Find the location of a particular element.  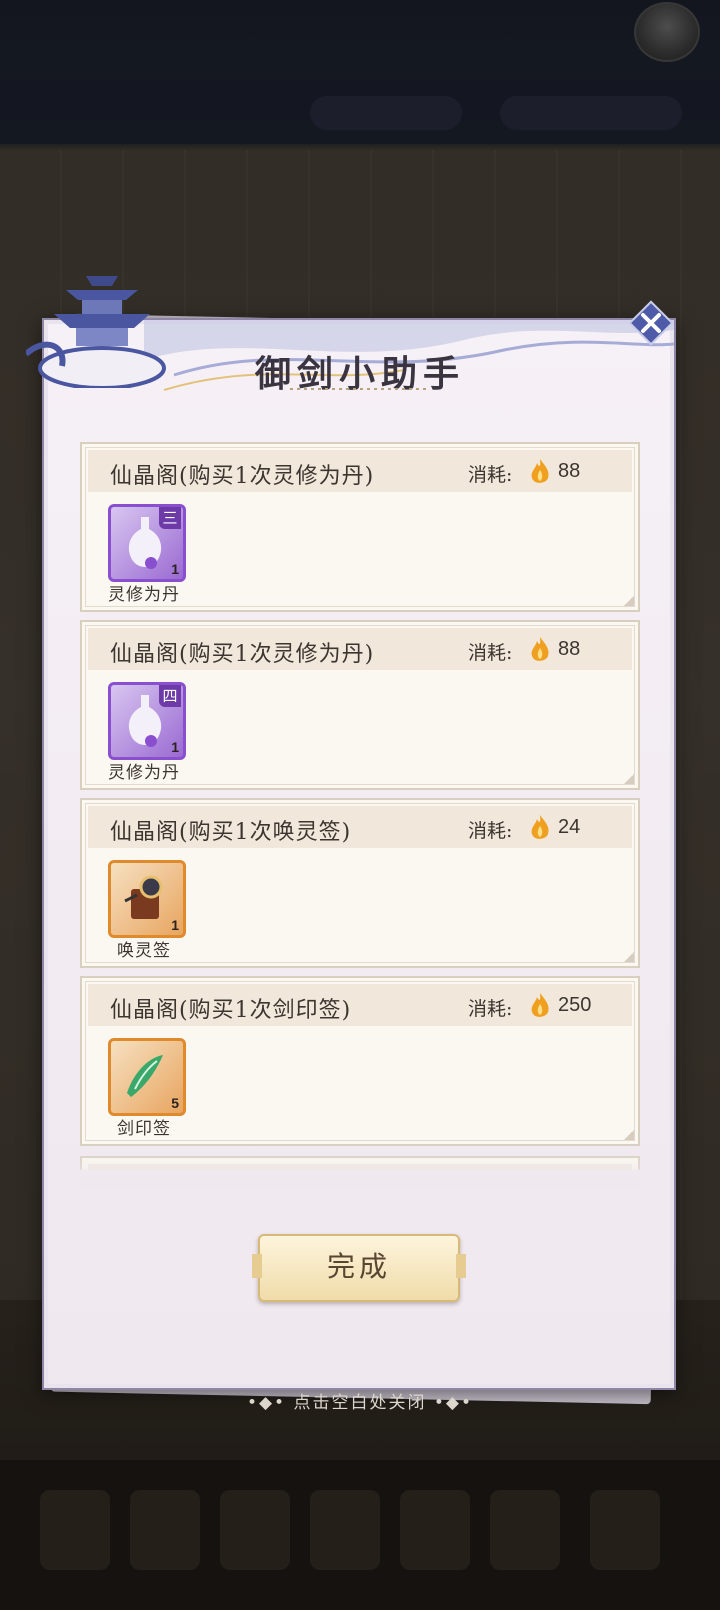

task-card-header: 仙晶阁(购买1次唤灵签) 消耗: 24 is located at coordinates (360, 827).